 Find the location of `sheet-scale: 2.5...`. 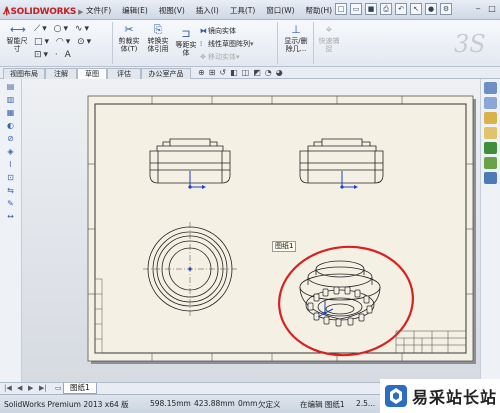

sheet-scale: 2.5... is located at coordinates (366, 403).